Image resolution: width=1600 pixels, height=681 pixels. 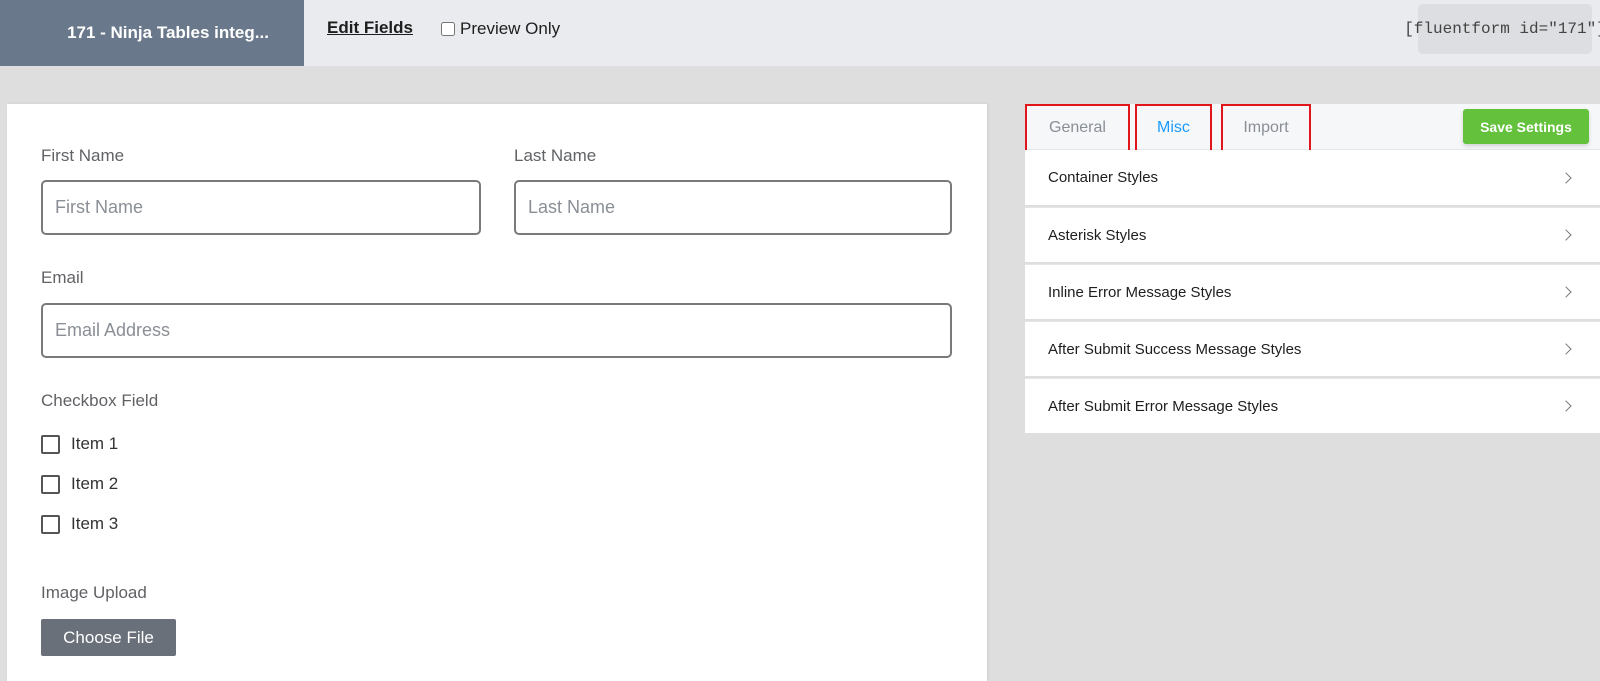 I want to click on tab-import: Import, so click(x=1266, y=128).